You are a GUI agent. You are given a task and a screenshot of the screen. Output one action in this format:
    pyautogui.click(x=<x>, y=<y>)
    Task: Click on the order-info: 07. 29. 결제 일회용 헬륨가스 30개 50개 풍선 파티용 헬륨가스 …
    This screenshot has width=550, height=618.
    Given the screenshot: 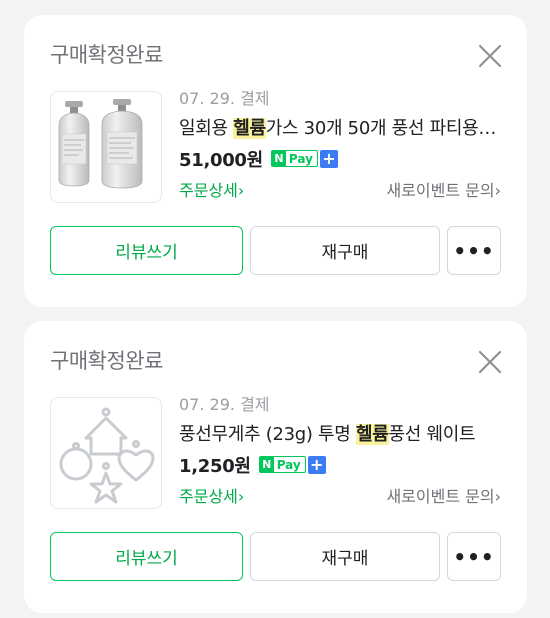 What is the action you would take?
    pyautogui.click(x=340, y=145)
    